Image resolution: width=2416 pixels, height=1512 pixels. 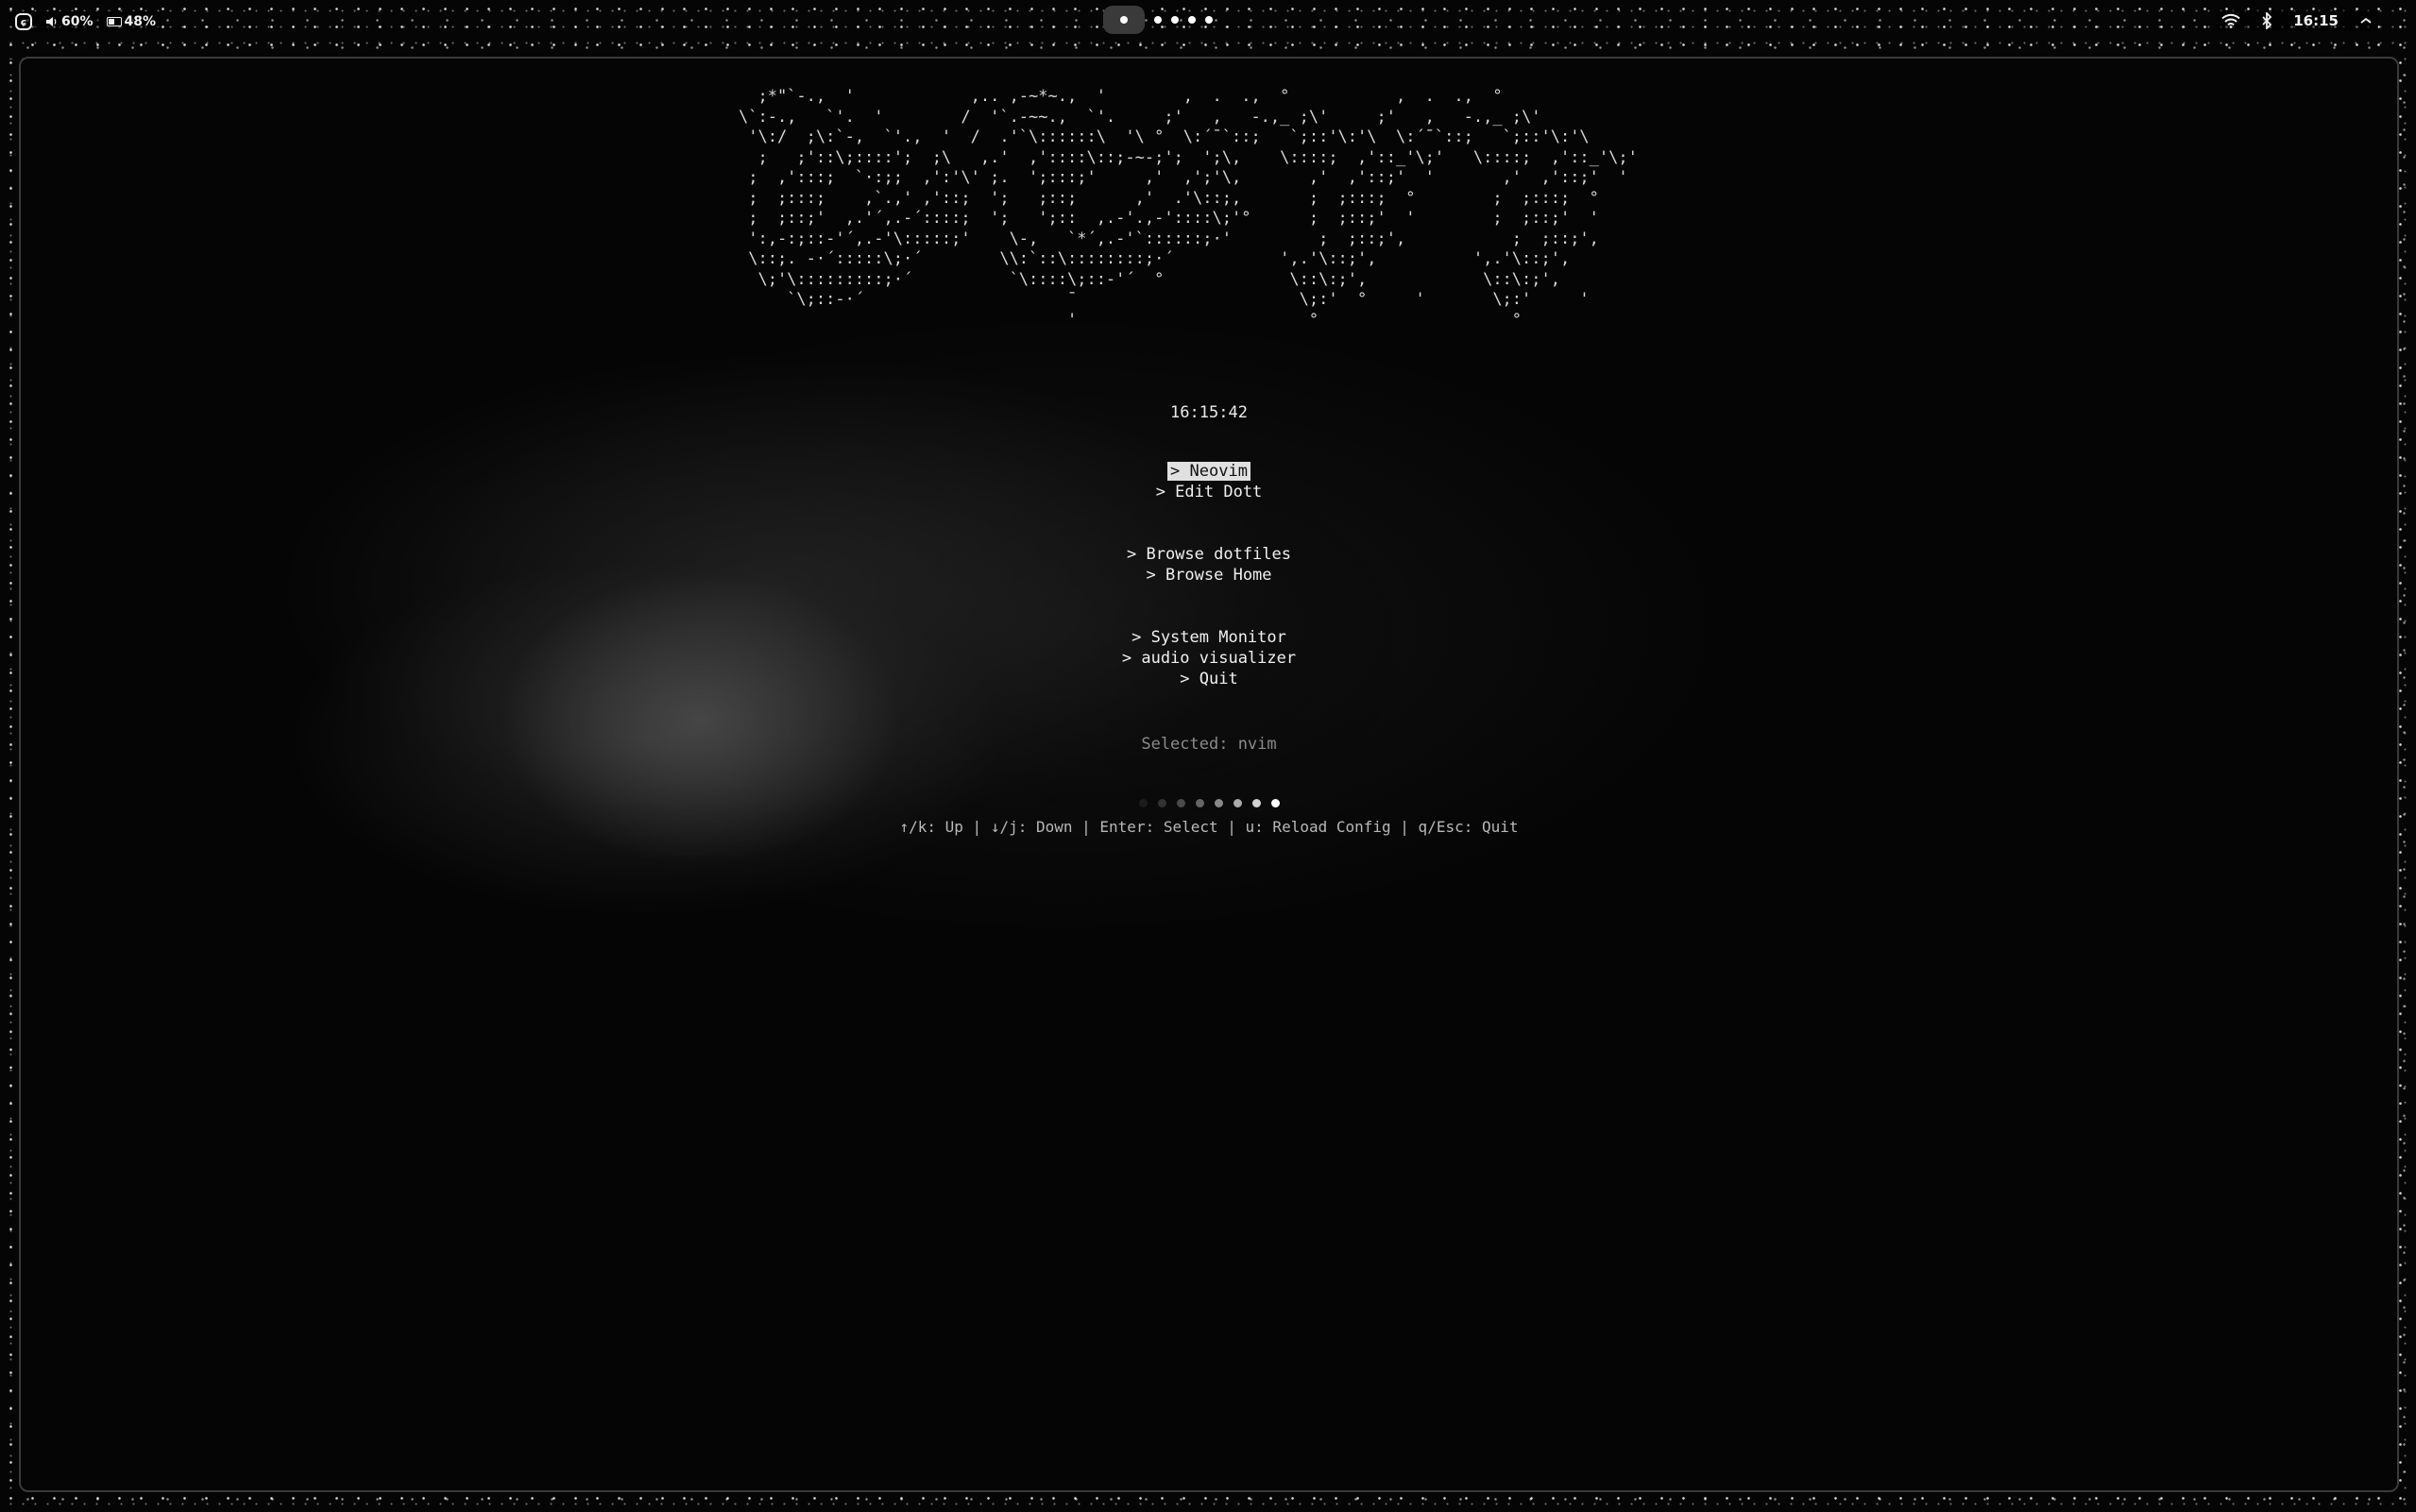 I want to click on bluetooth-icon, so click(x=2266, y=20).